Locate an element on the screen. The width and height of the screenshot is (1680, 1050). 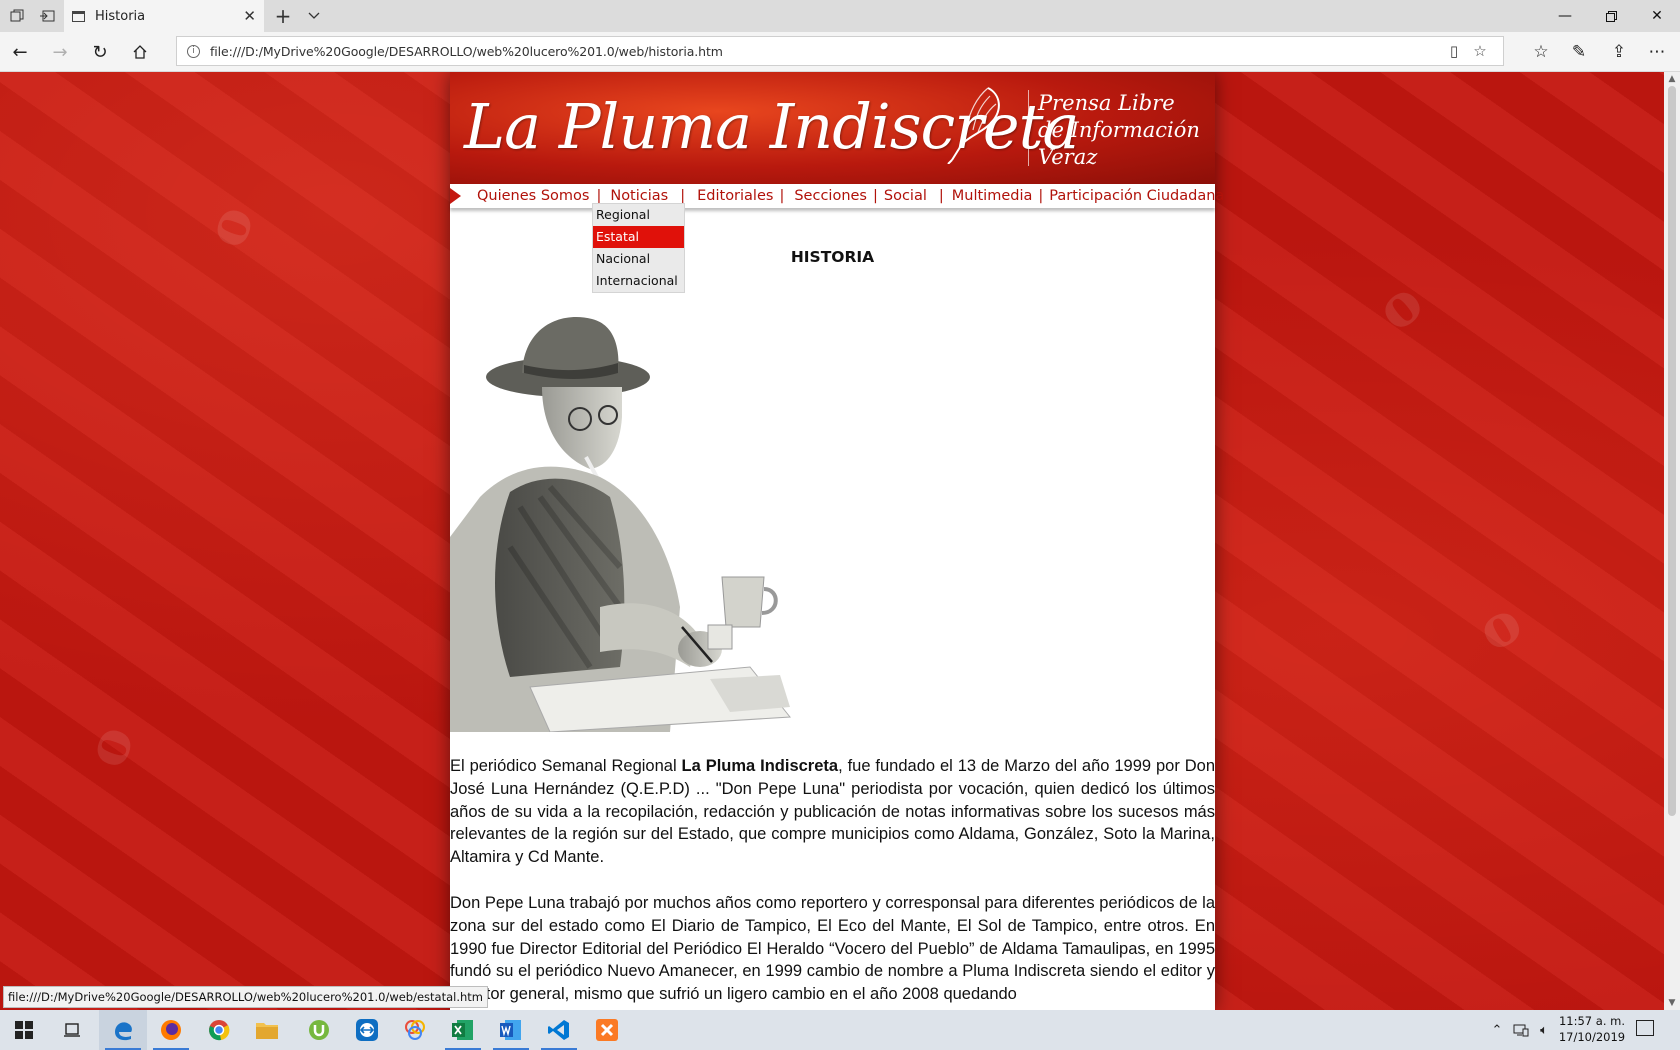
scroll-up-icon: ▲ is located at coordinates (1672, 79).